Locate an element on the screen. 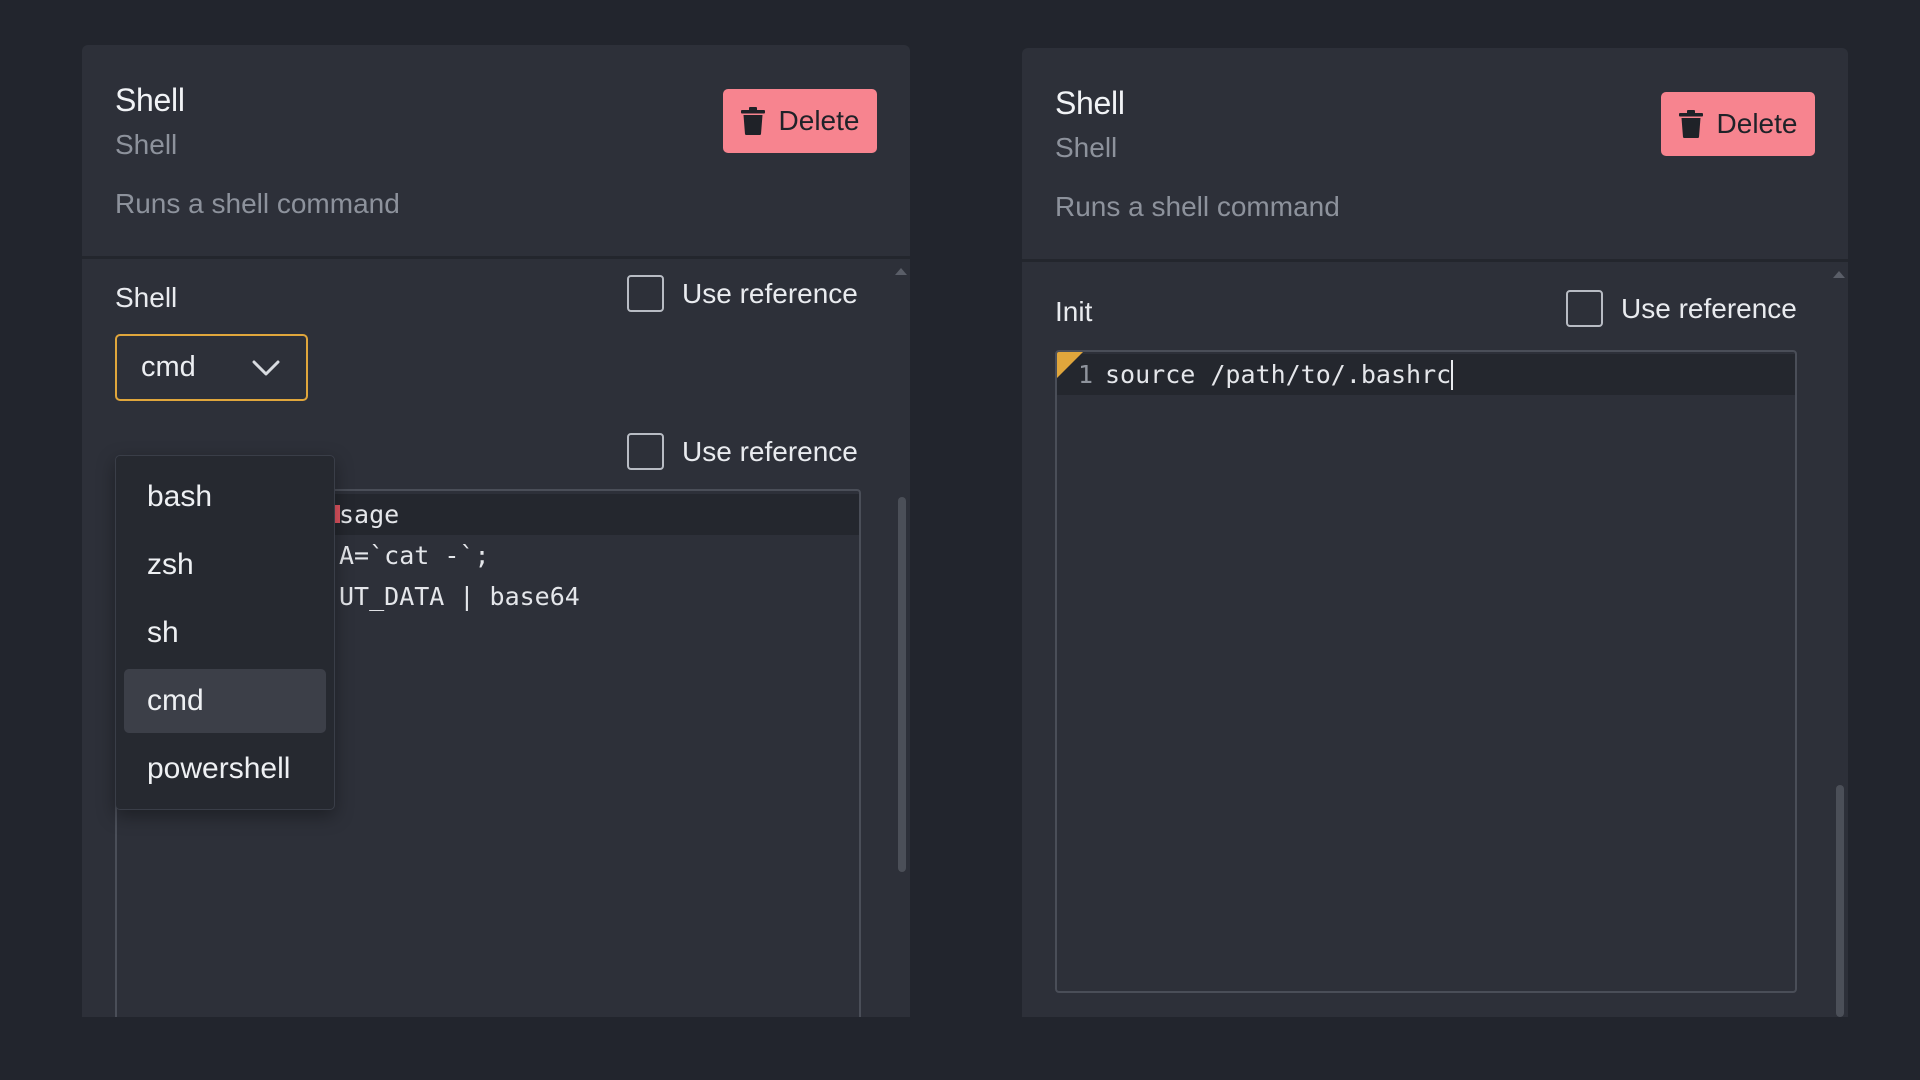  text-caret is located at coordinates (1452, 374).